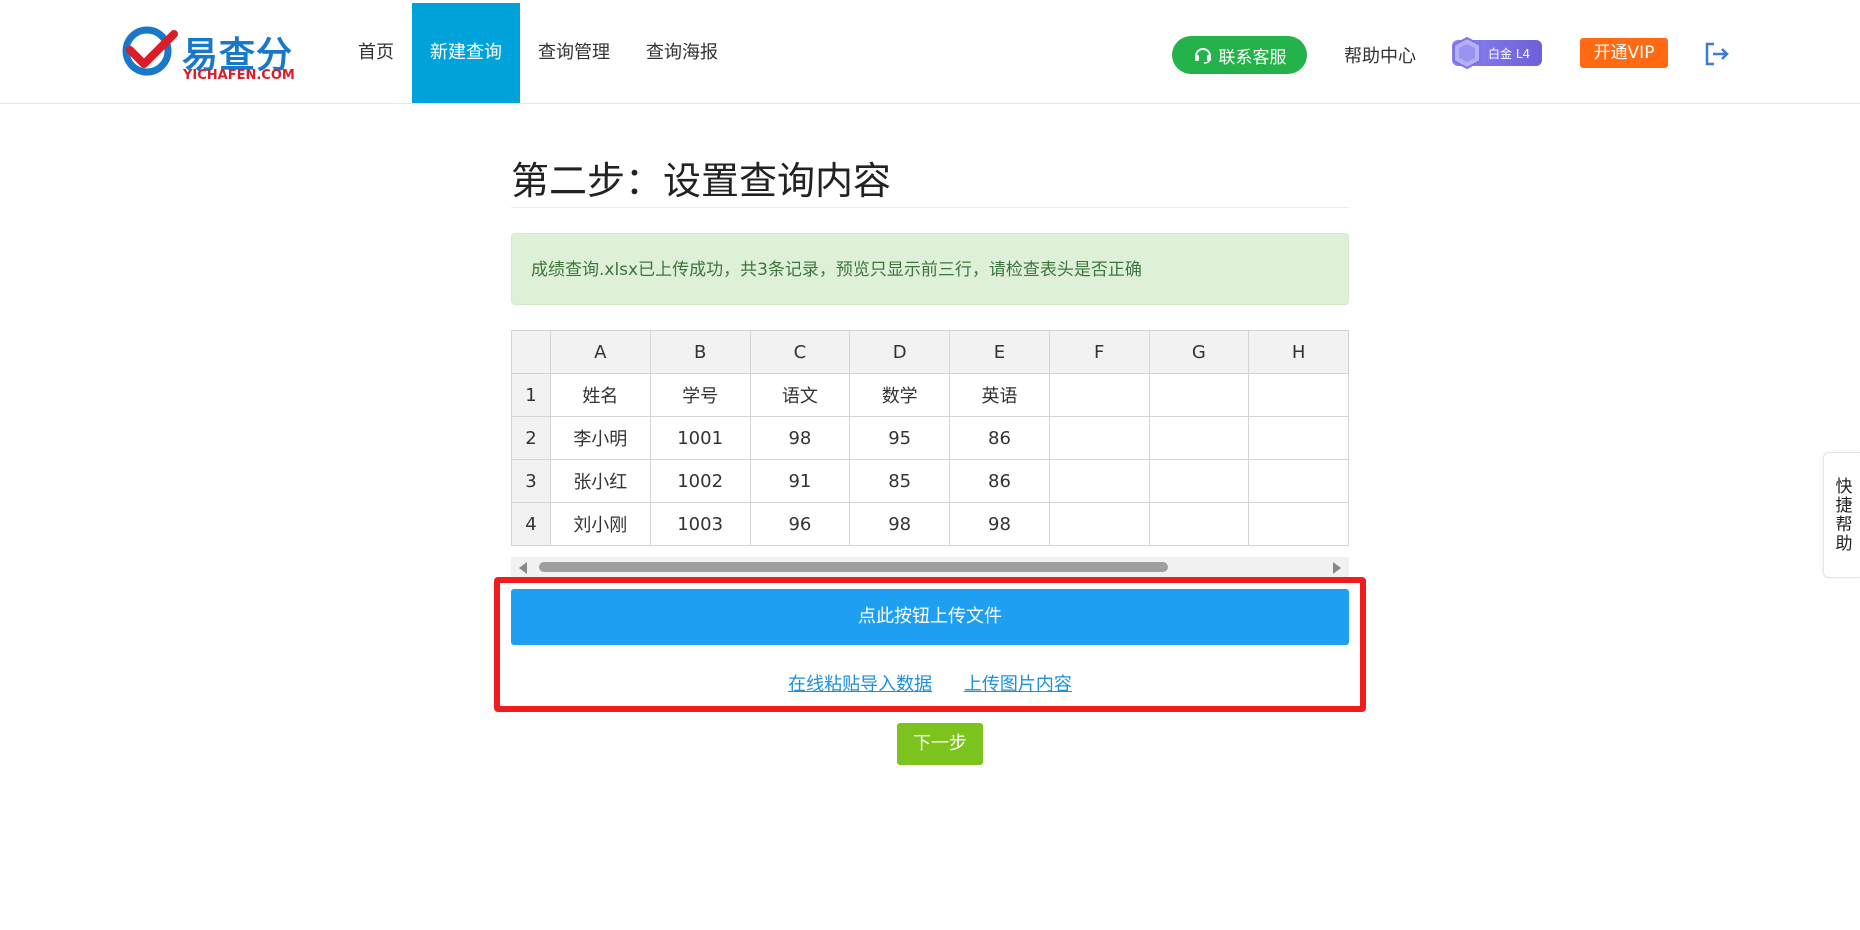 The width and height of the screenshot is (1860, 930). I want to click on table-cell: 1003, so click(700, 524).